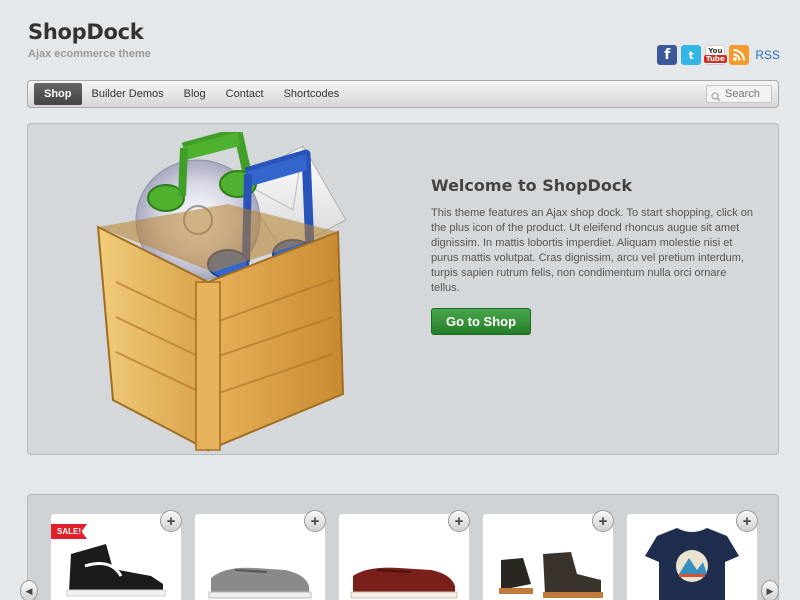 This screenshot has height=600, width=800. What do you see at coordinates (195, 94) in the screenshot?
I see `nav-item-blog: Blog` at bounding box center [195, 94].